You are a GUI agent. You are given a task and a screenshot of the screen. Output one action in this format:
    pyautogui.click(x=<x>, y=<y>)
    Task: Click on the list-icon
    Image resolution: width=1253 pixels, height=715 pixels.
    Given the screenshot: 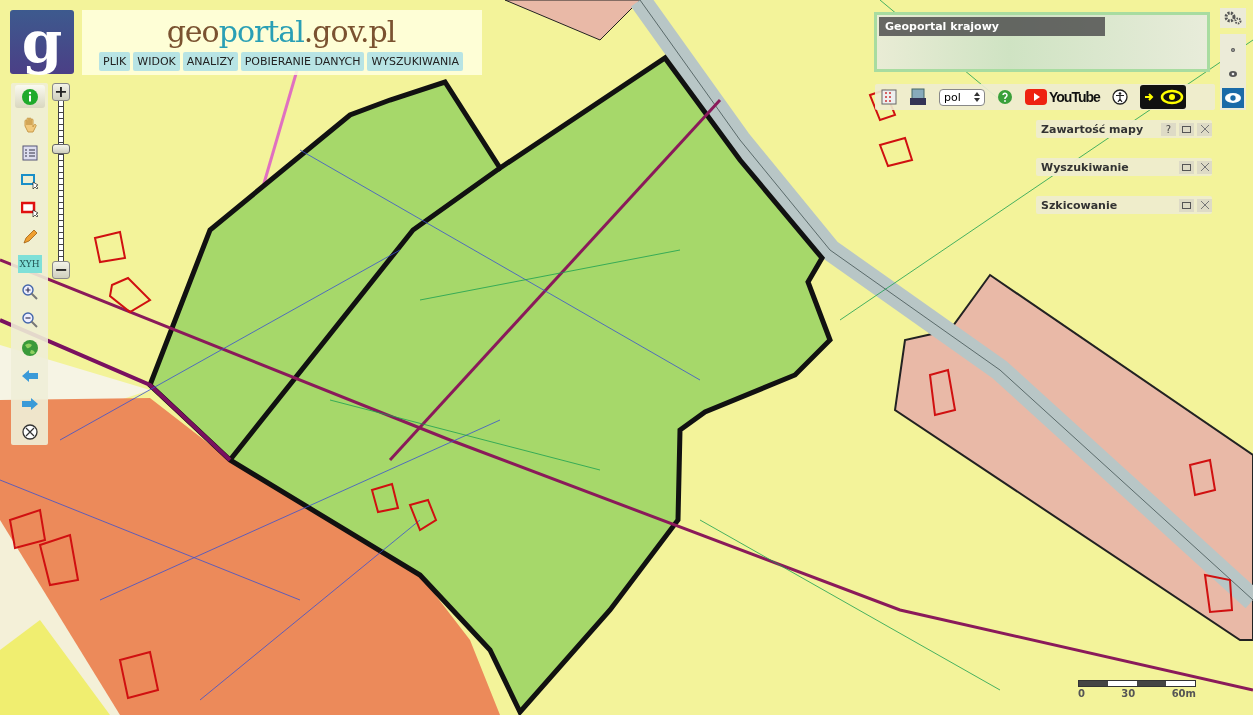 What is the action you would take?
    pyautogui.click(x=29, y=152)
    